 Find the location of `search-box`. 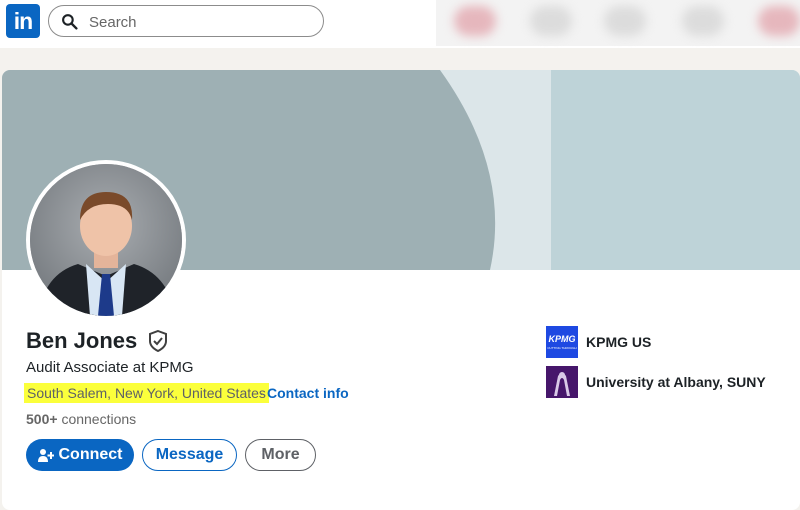

search-box is located at coordinates (186, 21).